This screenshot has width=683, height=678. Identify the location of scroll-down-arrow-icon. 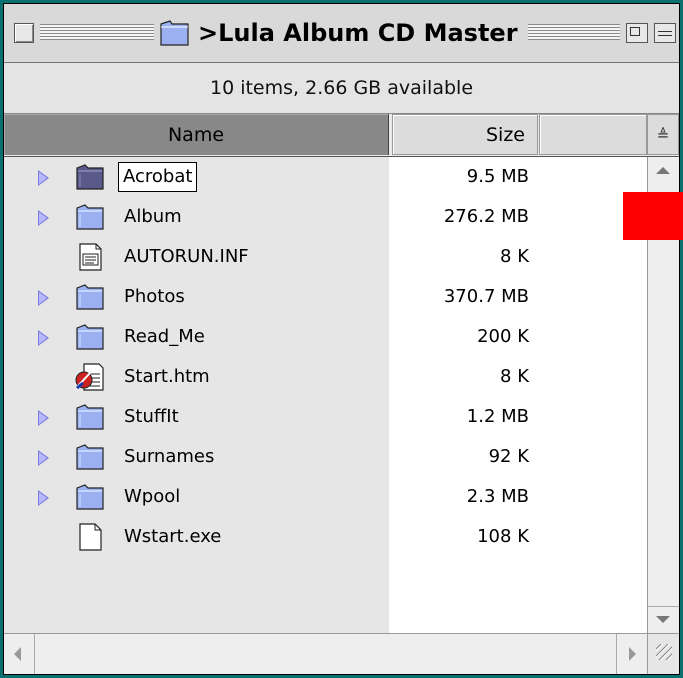
(663, 619).